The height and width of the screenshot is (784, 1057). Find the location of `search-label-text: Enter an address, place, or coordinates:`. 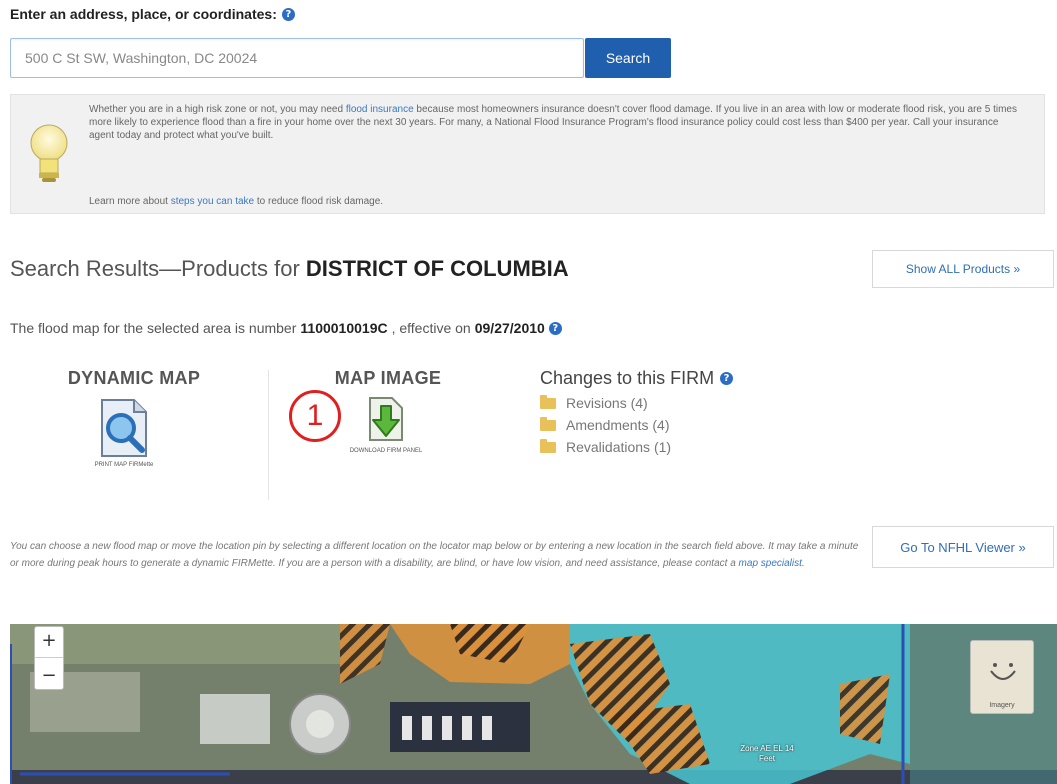

search-label-text: Enter an address, place, or coordinates: is located at coordinates (143, 14).